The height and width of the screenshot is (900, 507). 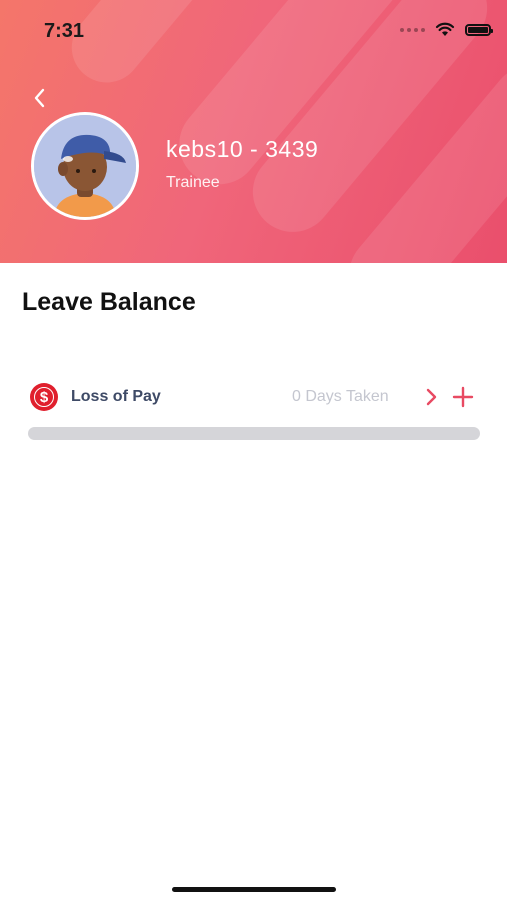 What do you see at coordinates (40, 98) in the screenshot?
I see `chevron-left-icon` at bounding box center [40, 98].